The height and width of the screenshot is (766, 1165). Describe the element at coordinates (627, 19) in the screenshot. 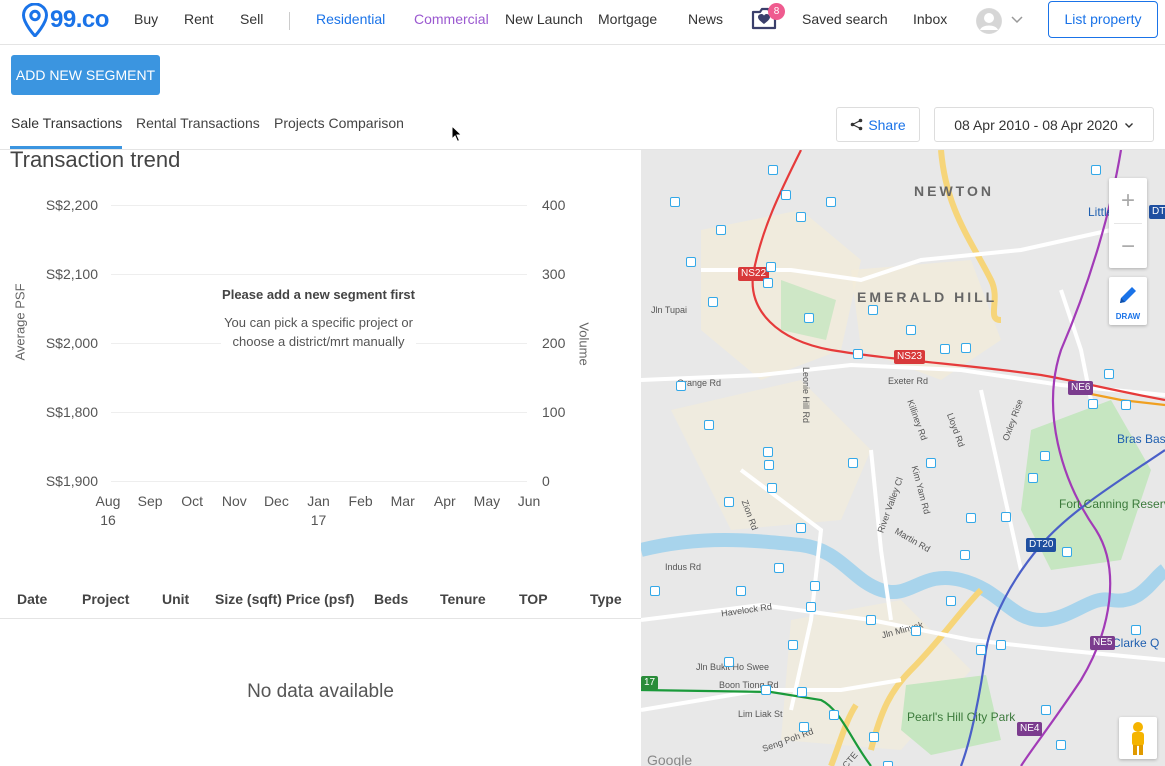

I see `nav-mortgage: Mortgage` at that location.